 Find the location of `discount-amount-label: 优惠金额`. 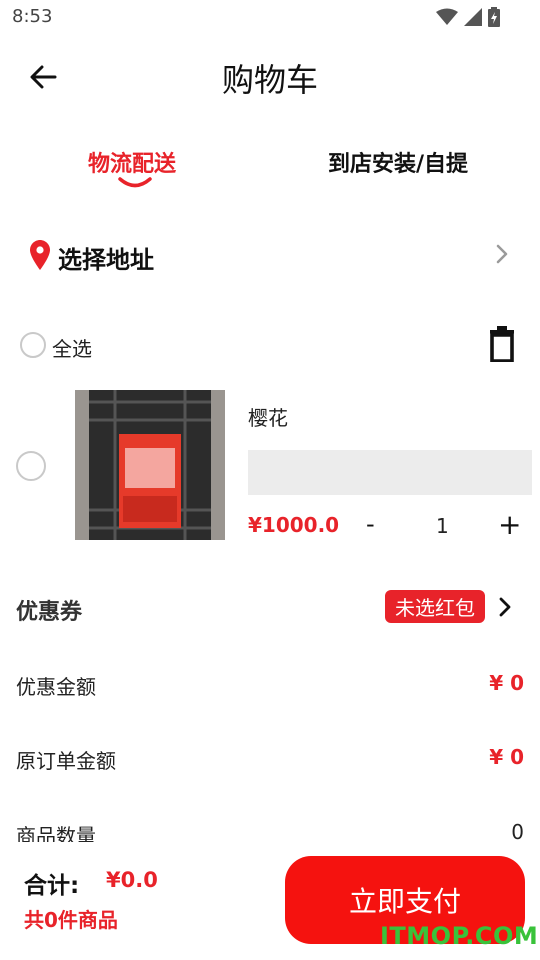

discount-amount-label: 优惠金额 is located at coordinates (56, 687).